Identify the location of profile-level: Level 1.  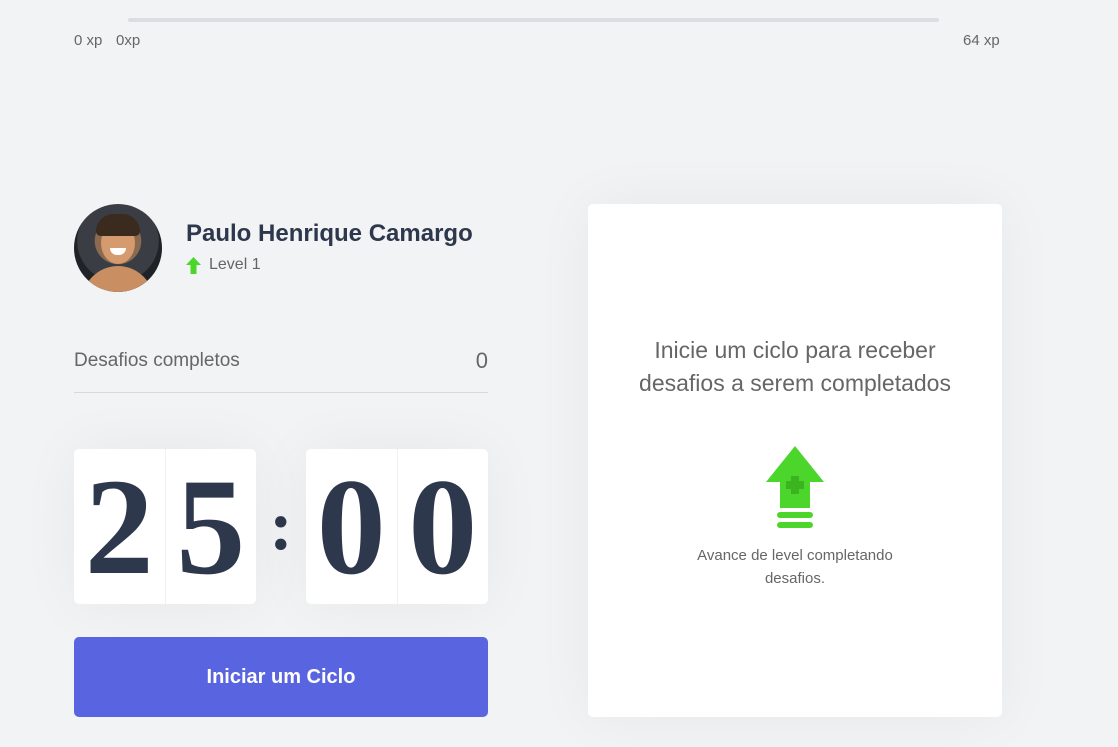
(223, 265).